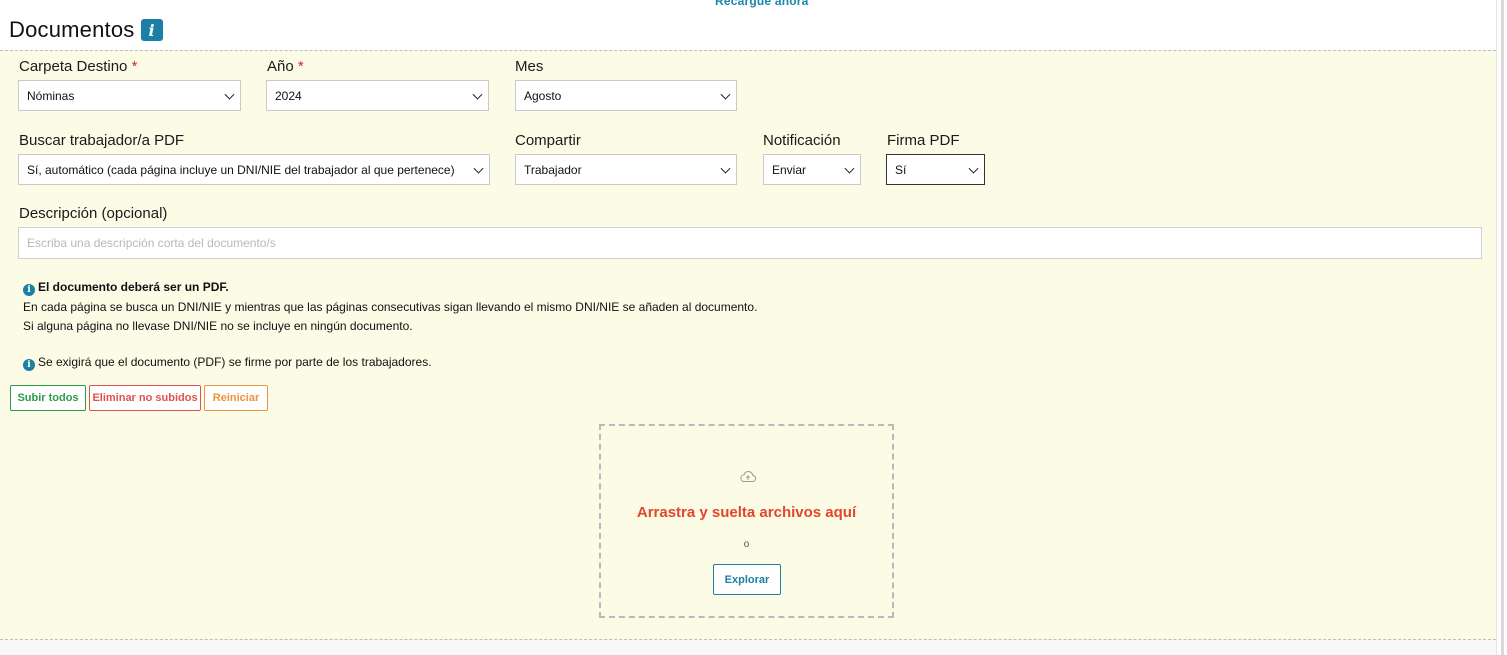 This screenshot has height=655, width=1507. I want to click on anio-label-text: Año, so click(280, 66).